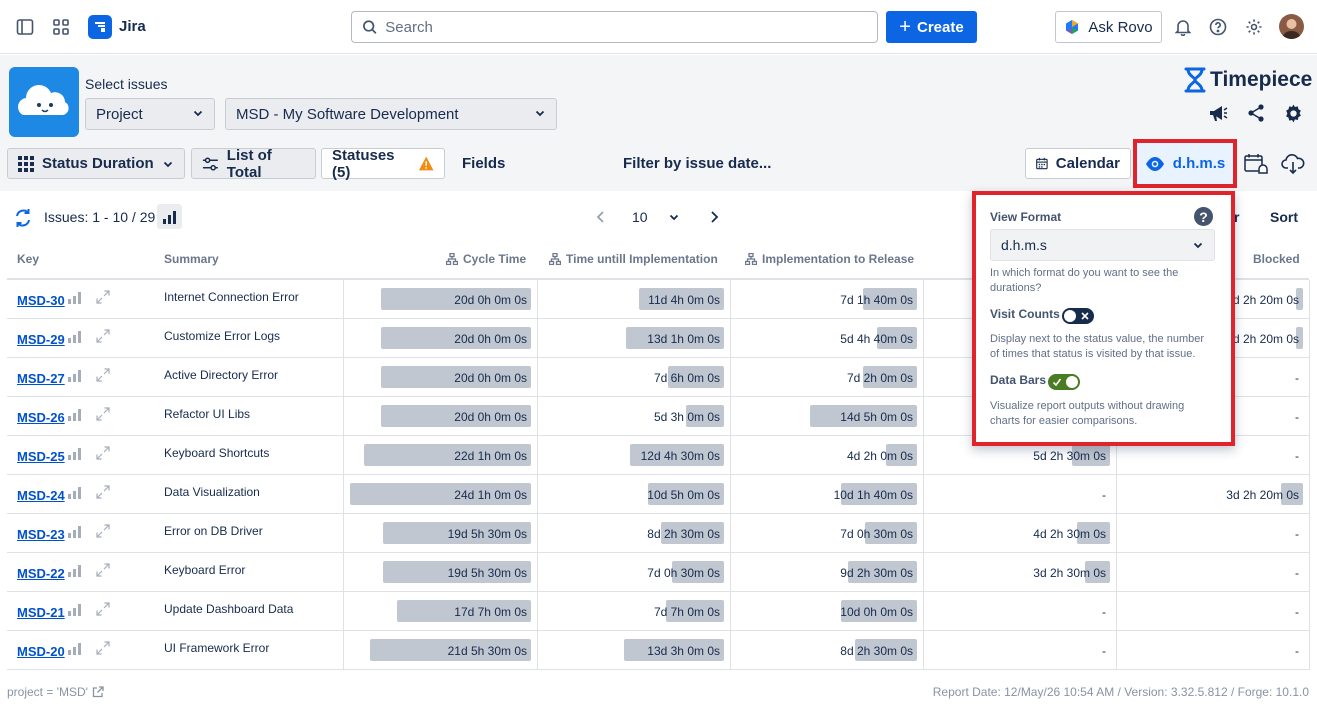 This screenshot has width=1317, height=706. Describe the element at coordinates (631, 27) in the screenshot. I see `search-input` at that location.